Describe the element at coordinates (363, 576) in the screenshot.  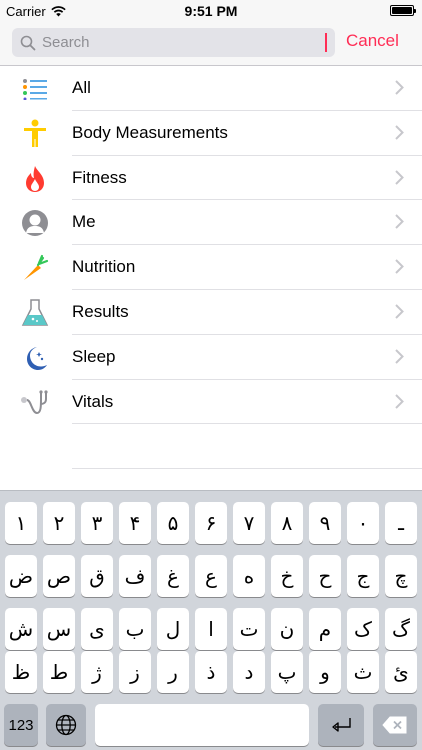
I see `key: ج` at that location.